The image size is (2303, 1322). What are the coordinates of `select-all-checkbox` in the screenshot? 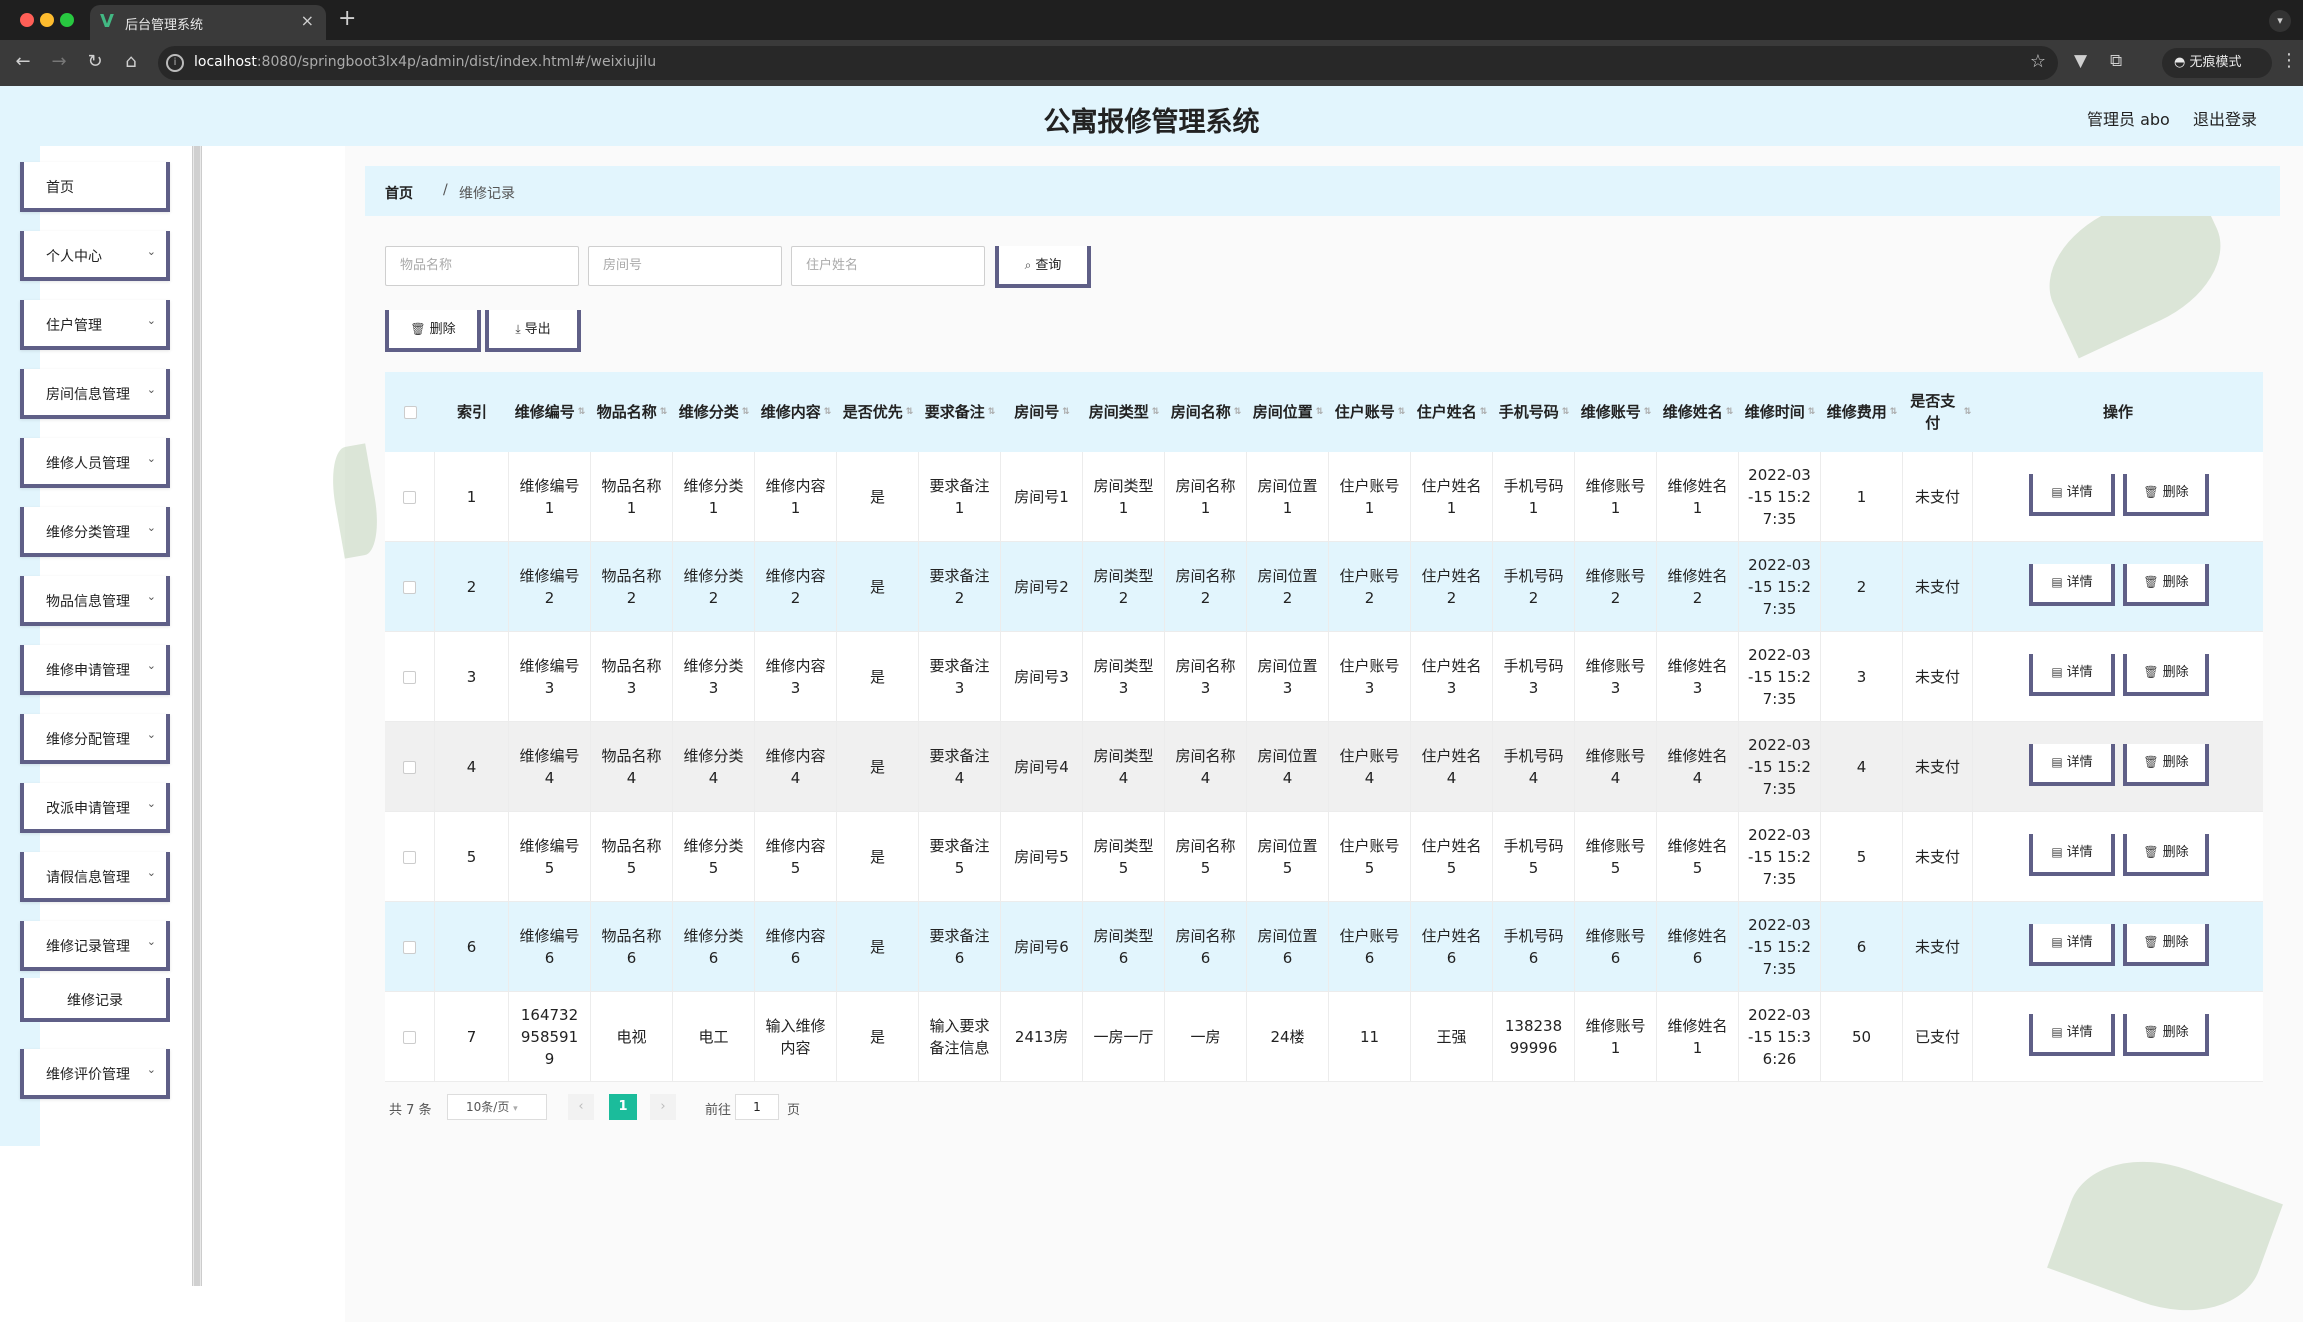 It's located at (410, 412).